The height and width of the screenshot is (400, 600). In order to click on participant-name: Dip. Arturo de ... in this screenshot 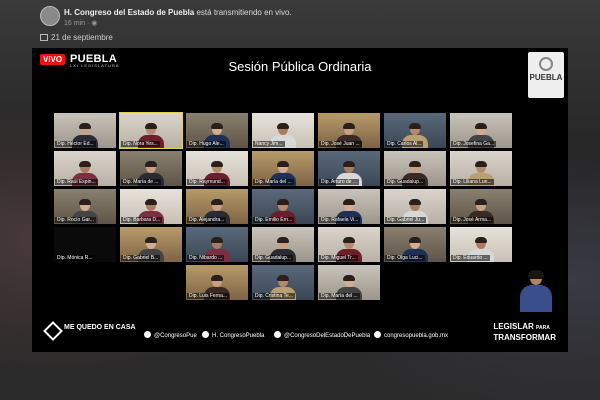, I will do `click(339, 182)`.